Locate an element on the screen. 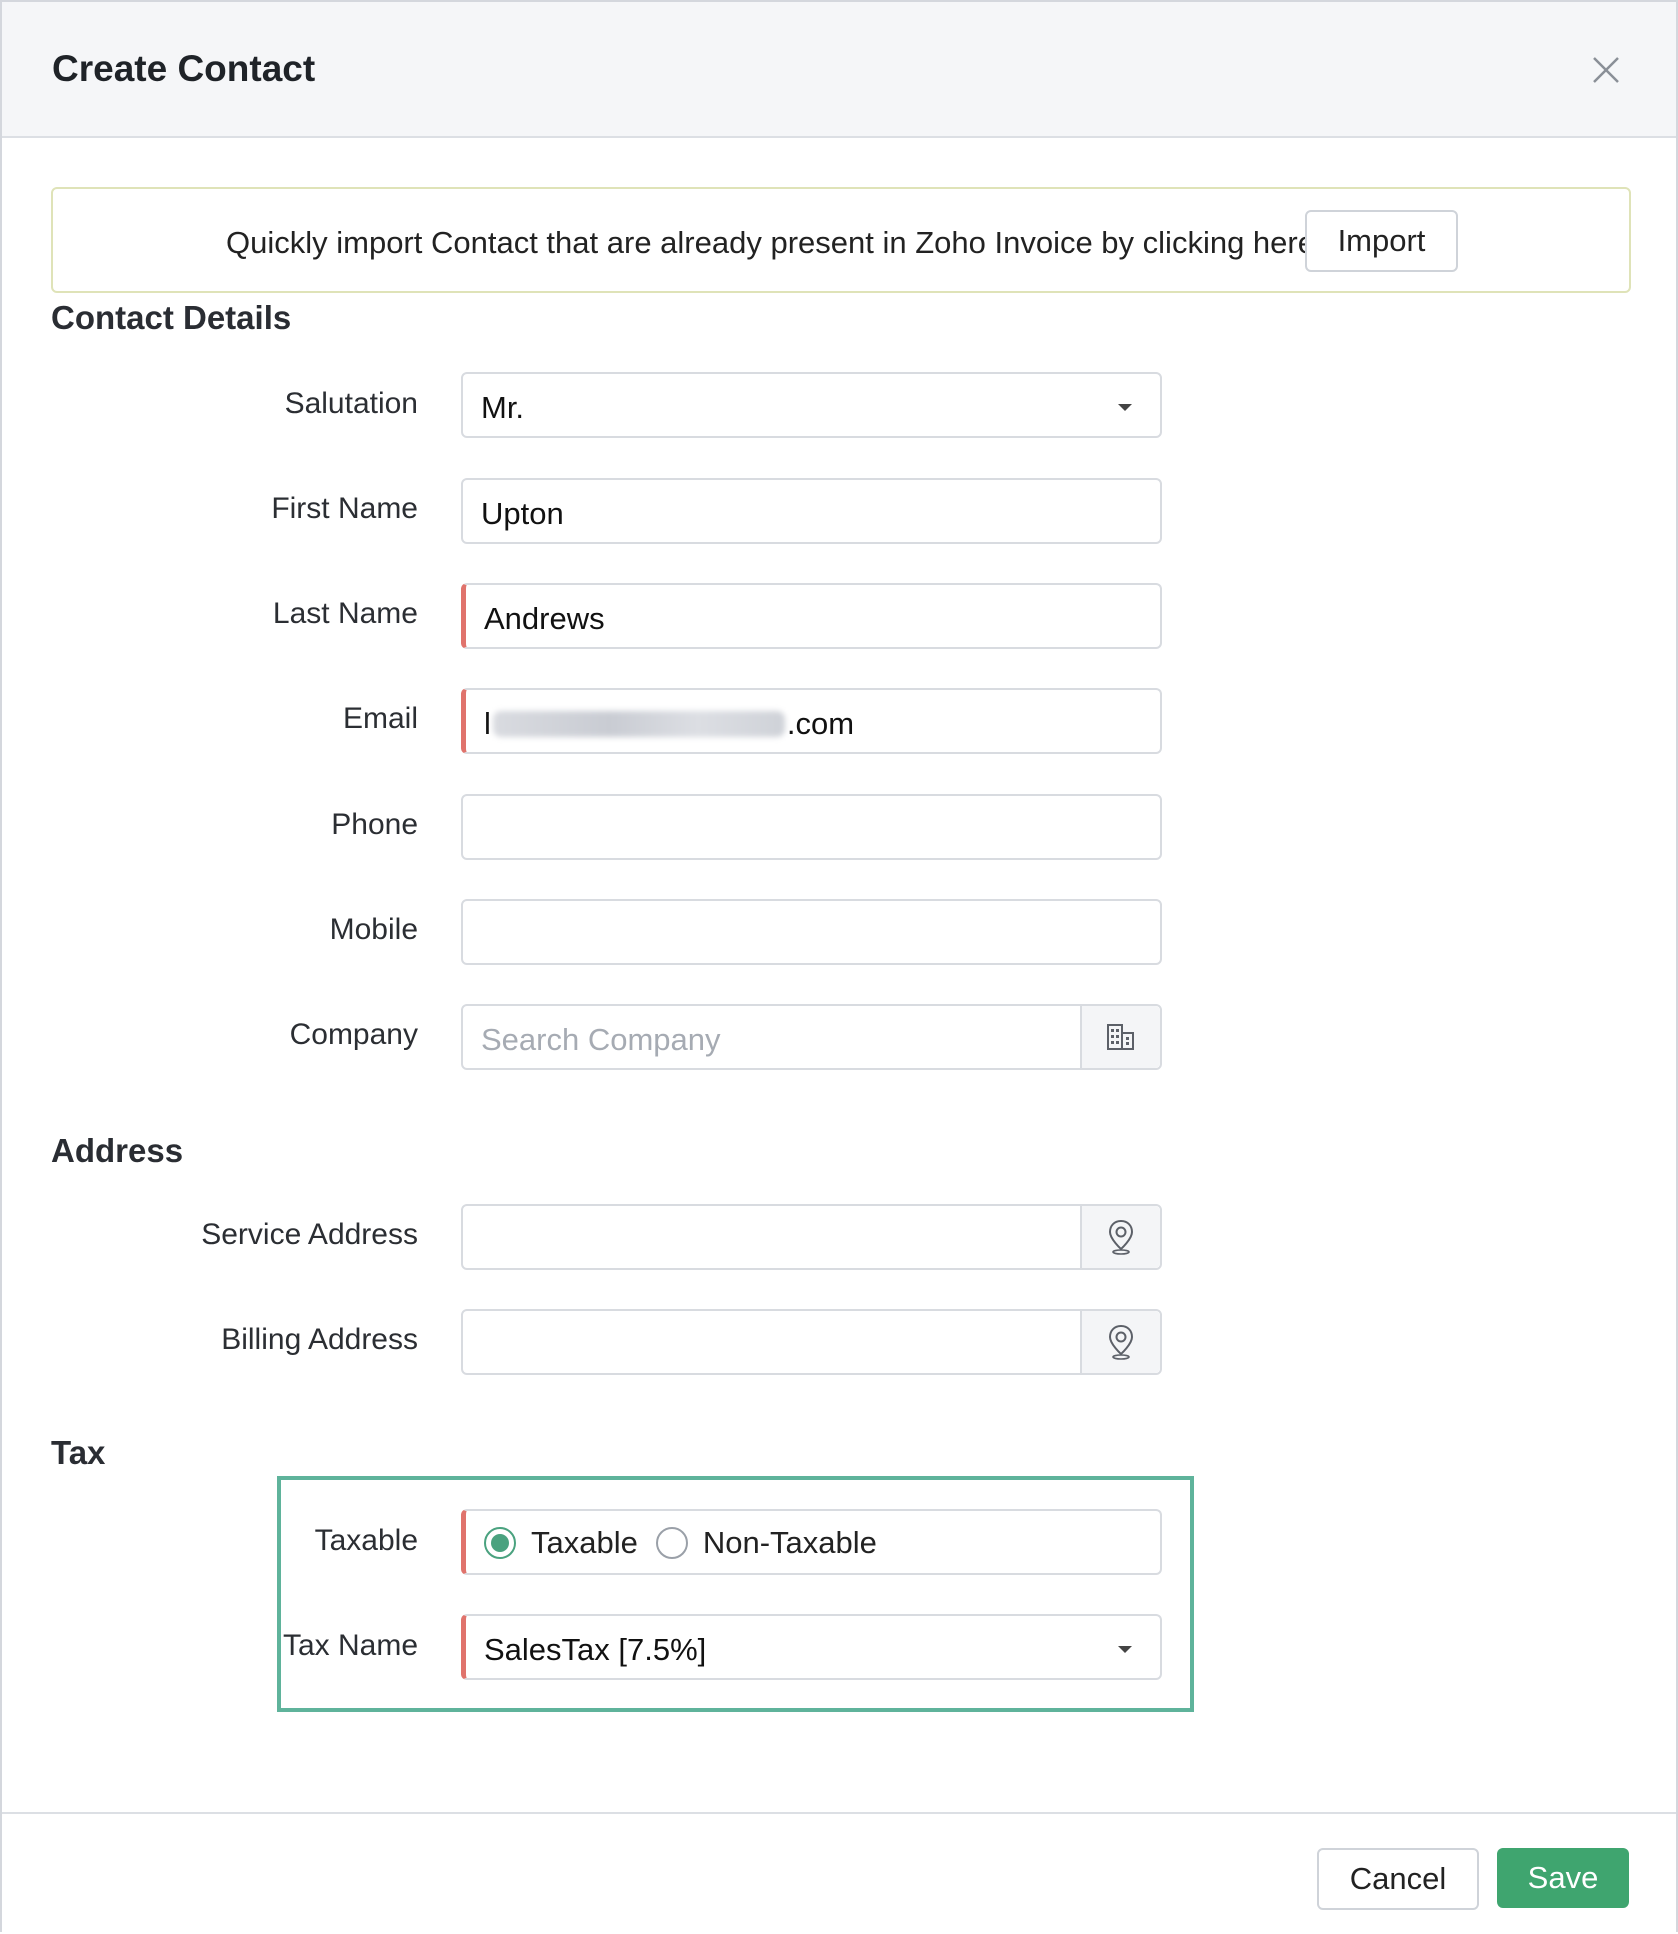  taxable-radio-group: Taxable Non-Taxable is located at coordinates (811, 1542).